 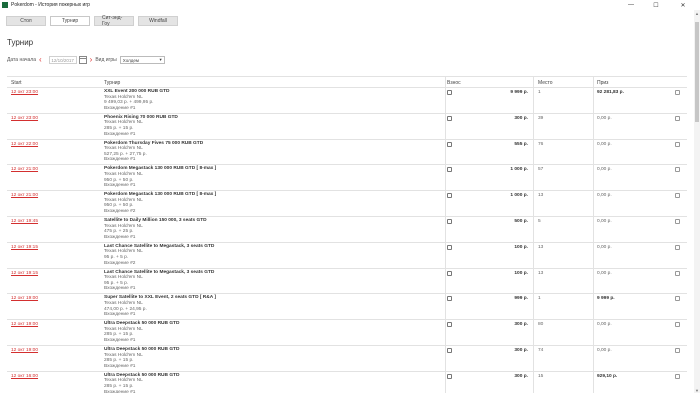 I want to click on buyin-amount: 500 р., so click(x=521, y=221).